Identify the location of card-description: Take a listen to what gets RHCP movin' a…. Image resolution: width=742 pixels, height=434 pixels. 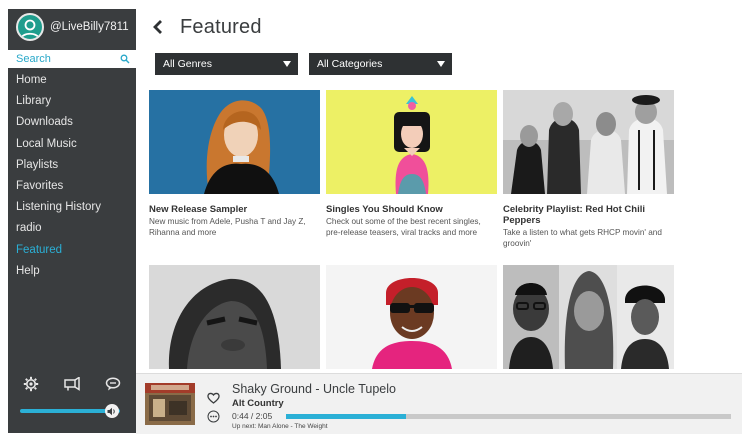
(582, 238).